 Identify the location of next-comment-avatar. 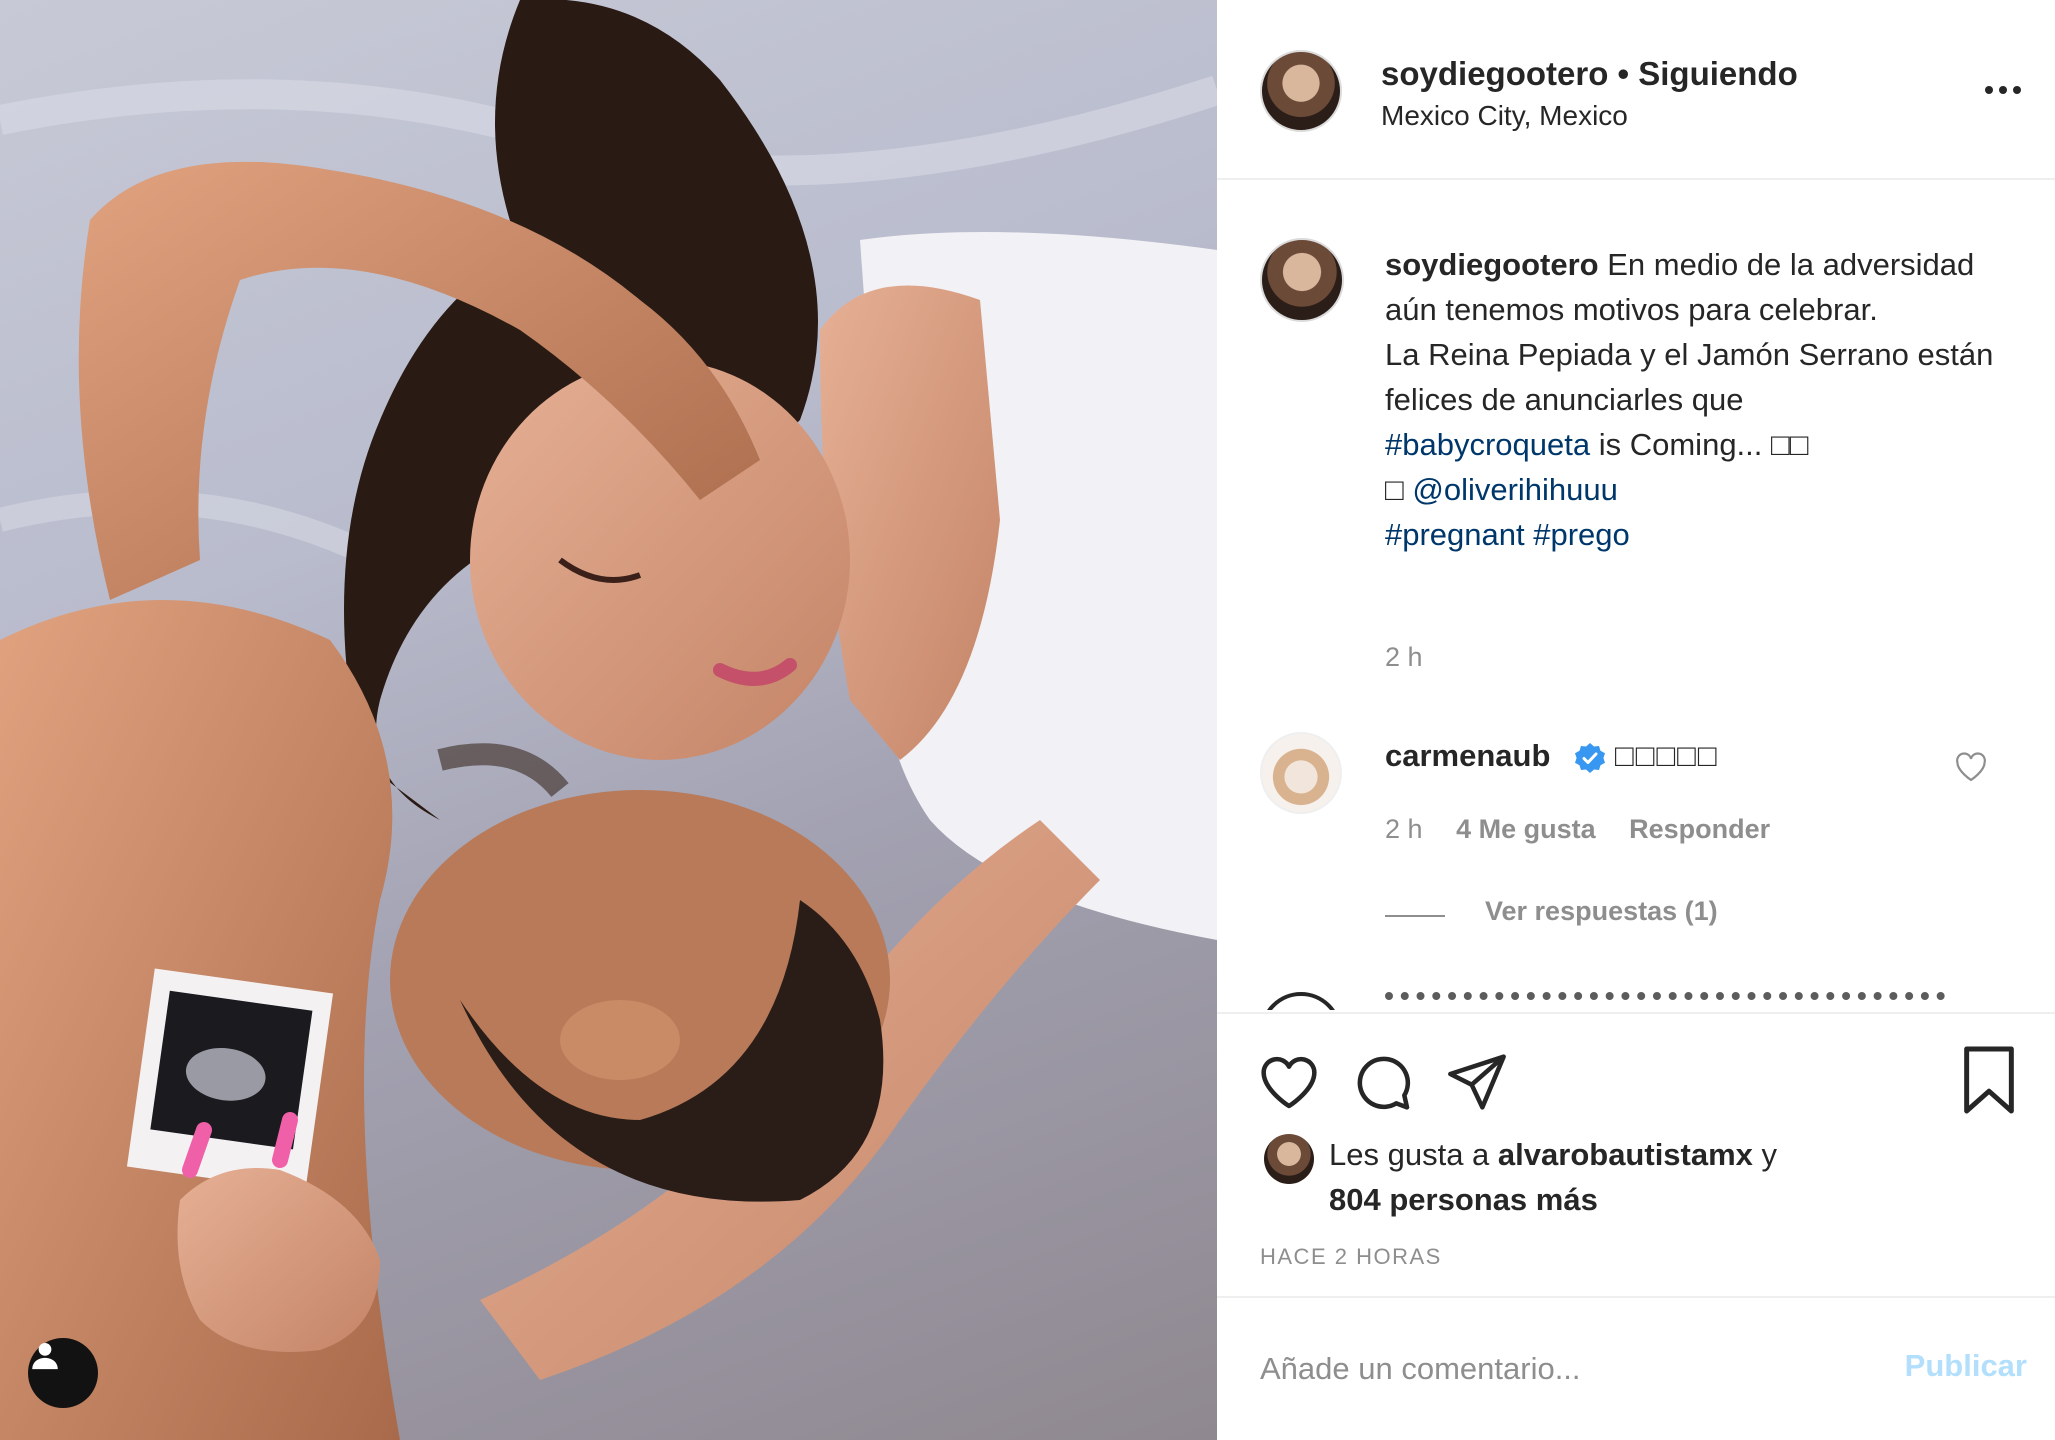
(1301, 1001).